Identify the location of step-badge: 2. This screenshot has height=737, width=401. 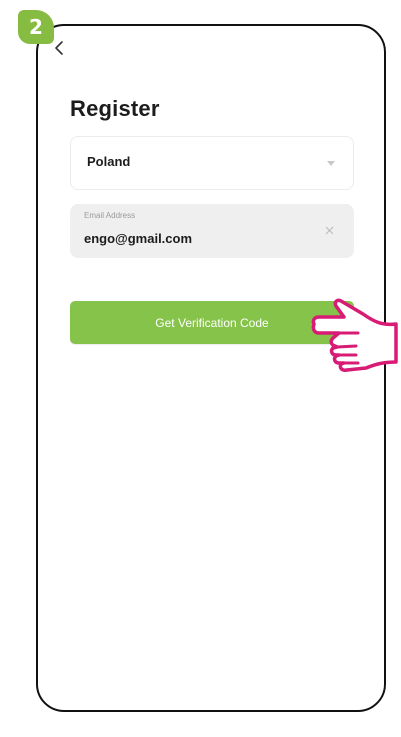
(36, 27).